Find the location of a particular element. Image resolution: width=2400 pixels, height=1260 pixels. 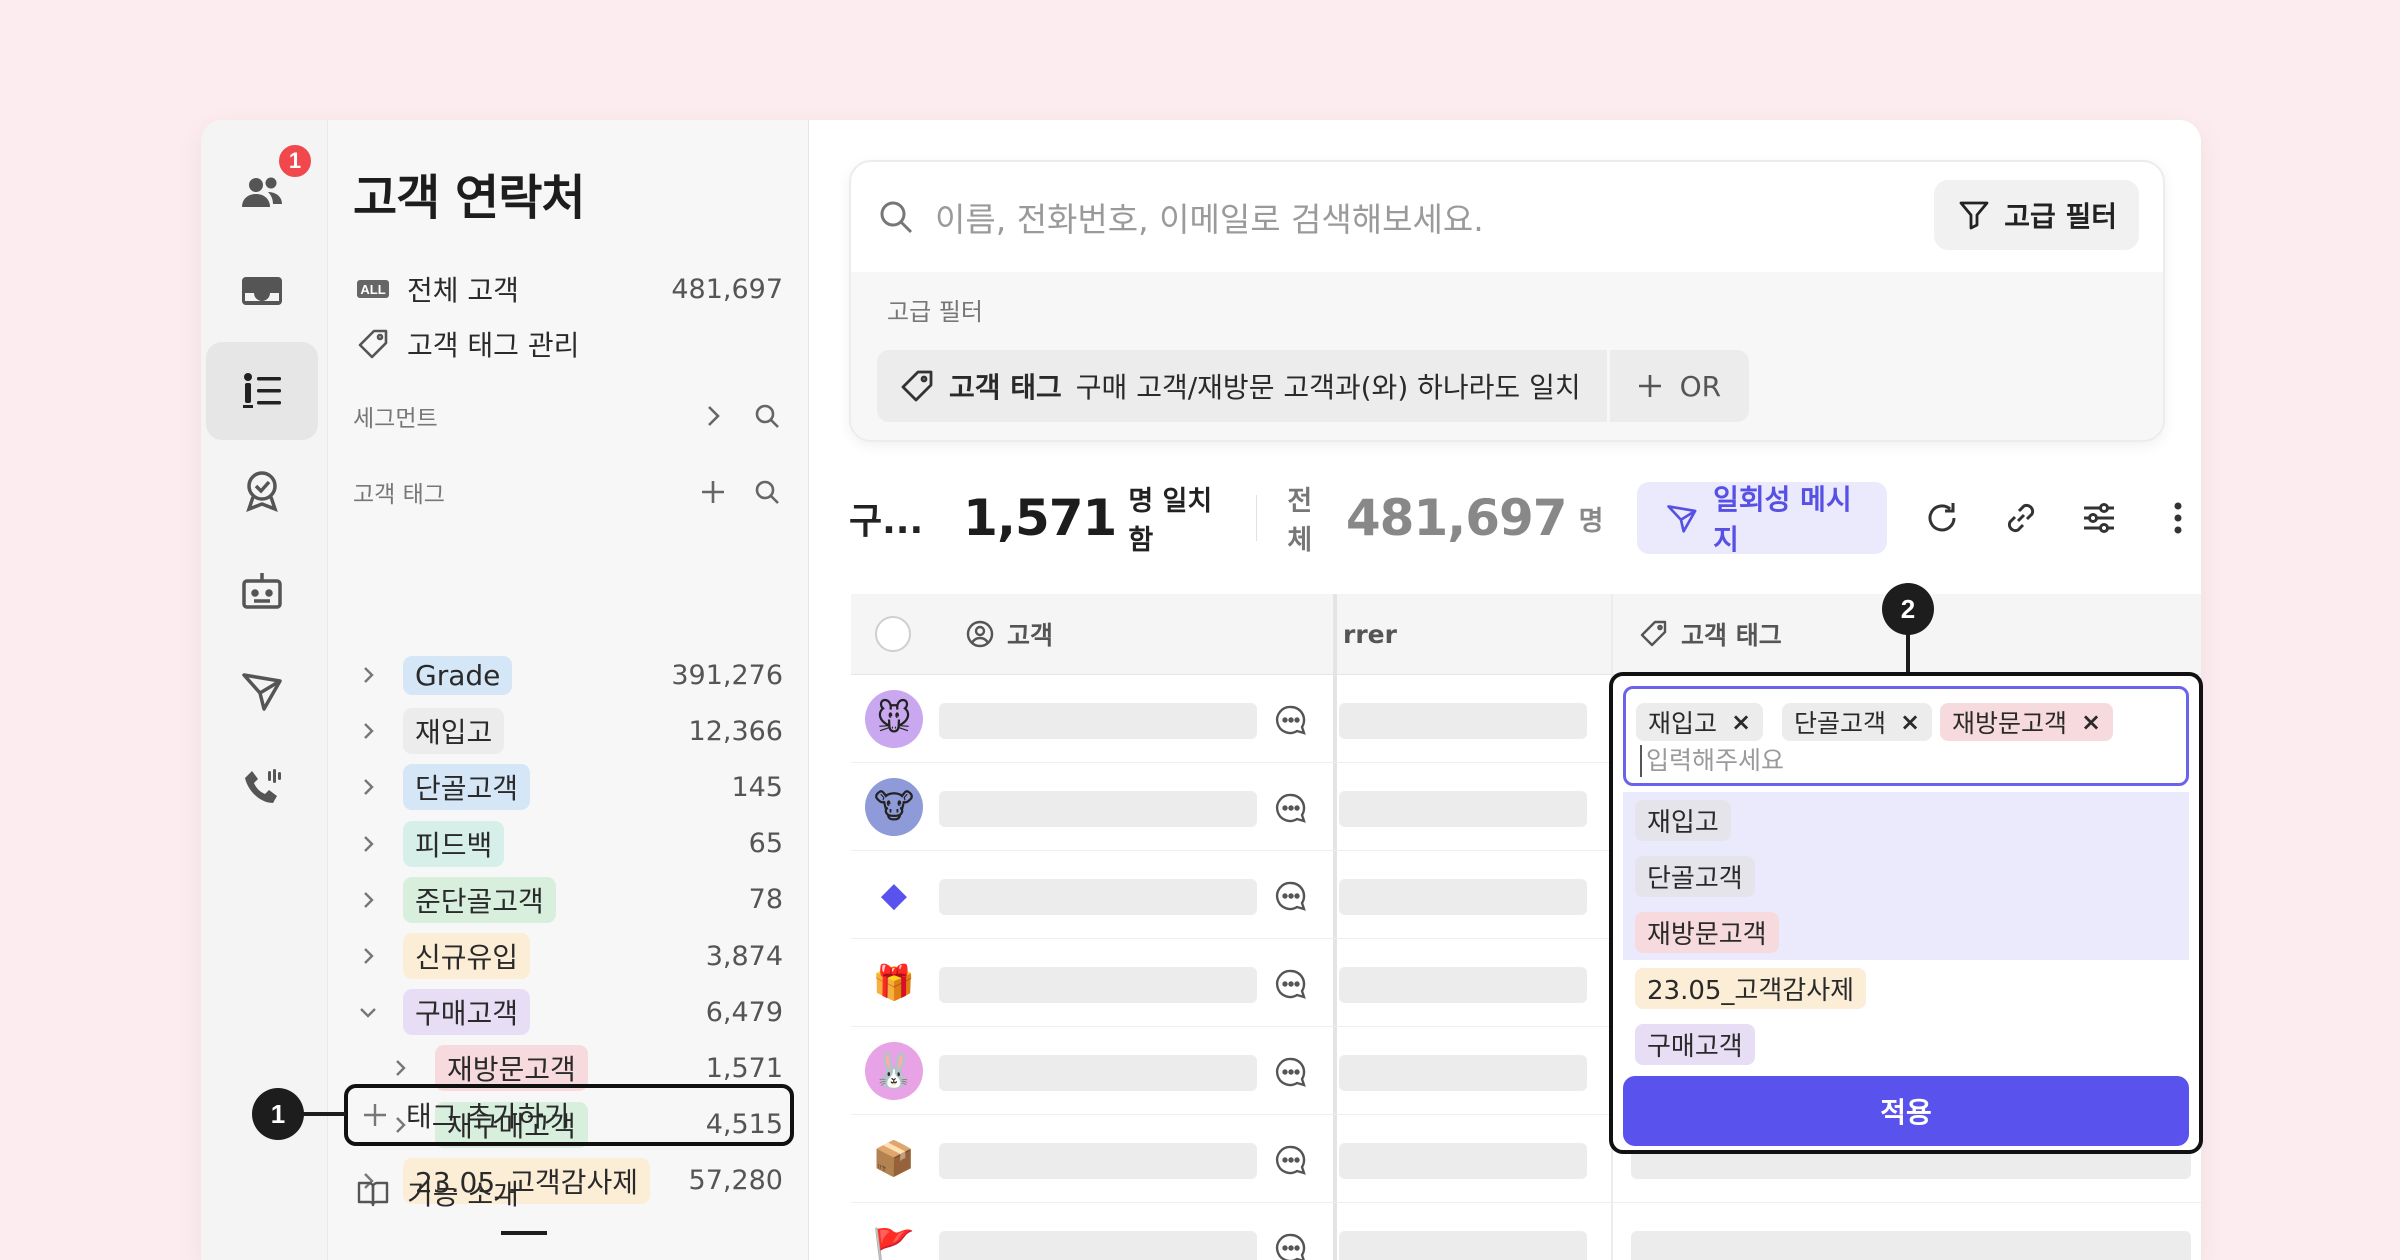

tag-count: 1,571 is located at coordinates (744, 1068).